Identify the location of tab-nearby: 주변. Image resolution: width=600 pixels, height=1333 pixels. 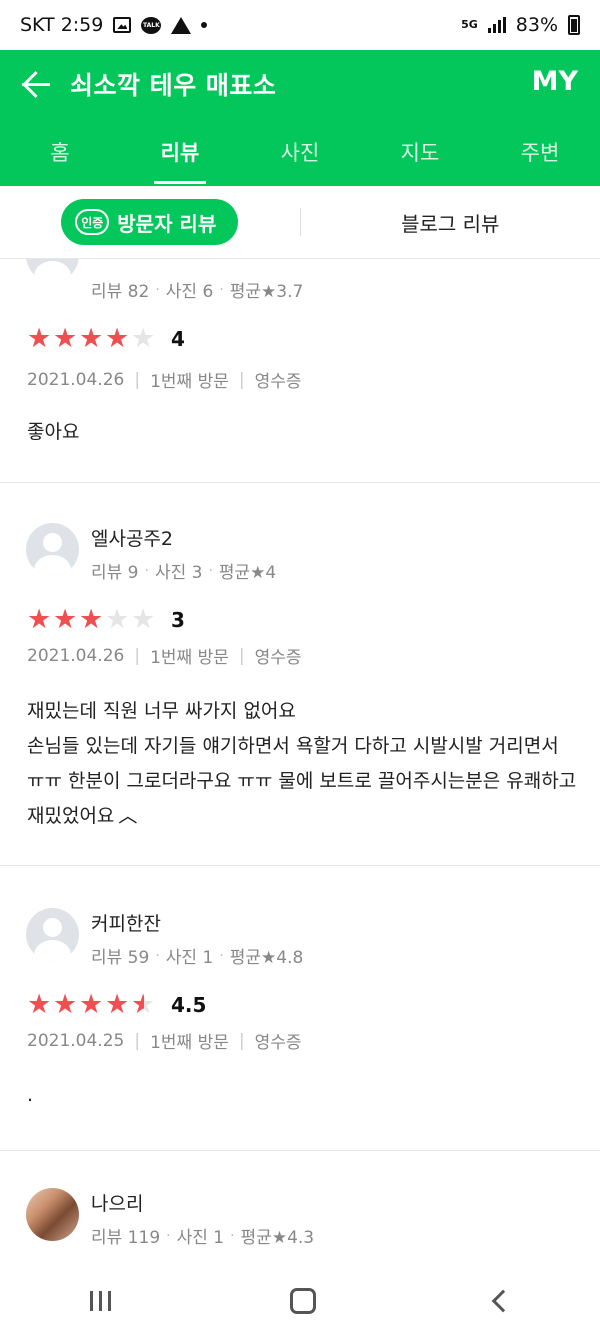
(540, 152).